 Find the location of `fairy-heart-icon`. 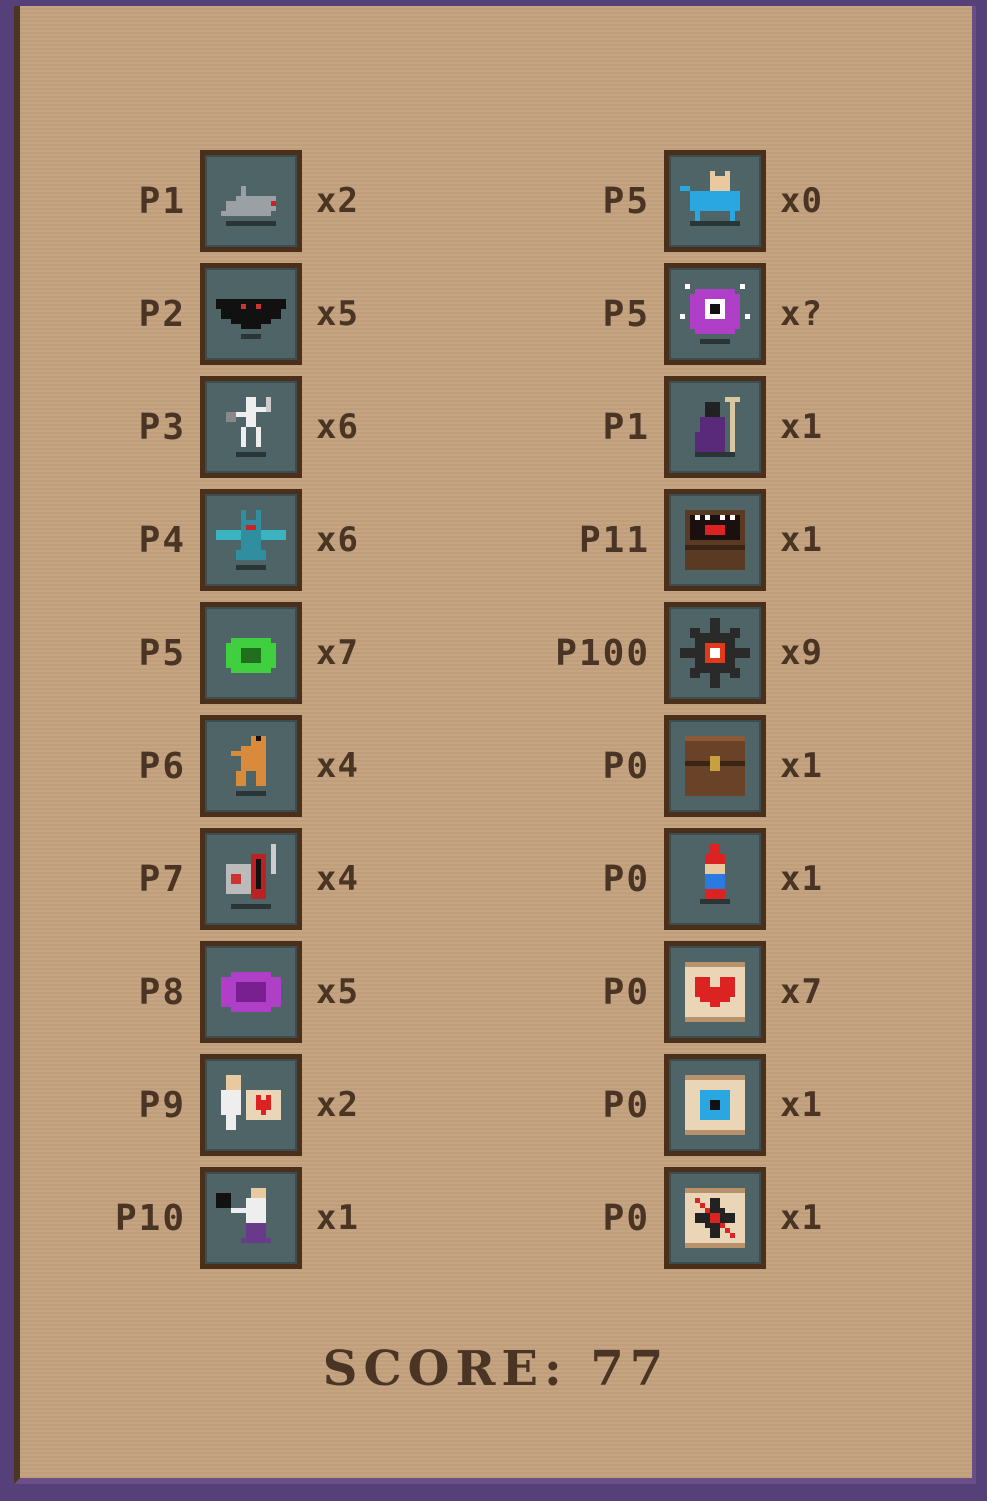

fairy-heart-icon is located at coordinates (251, 1105).